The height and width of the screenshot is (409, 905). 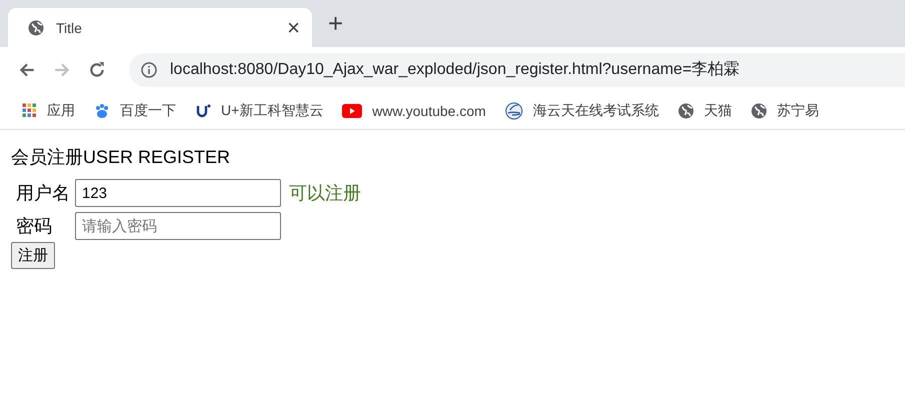 I want to click on page-heading: 会员注册USER REGISTER, so click(x=121, y=157).